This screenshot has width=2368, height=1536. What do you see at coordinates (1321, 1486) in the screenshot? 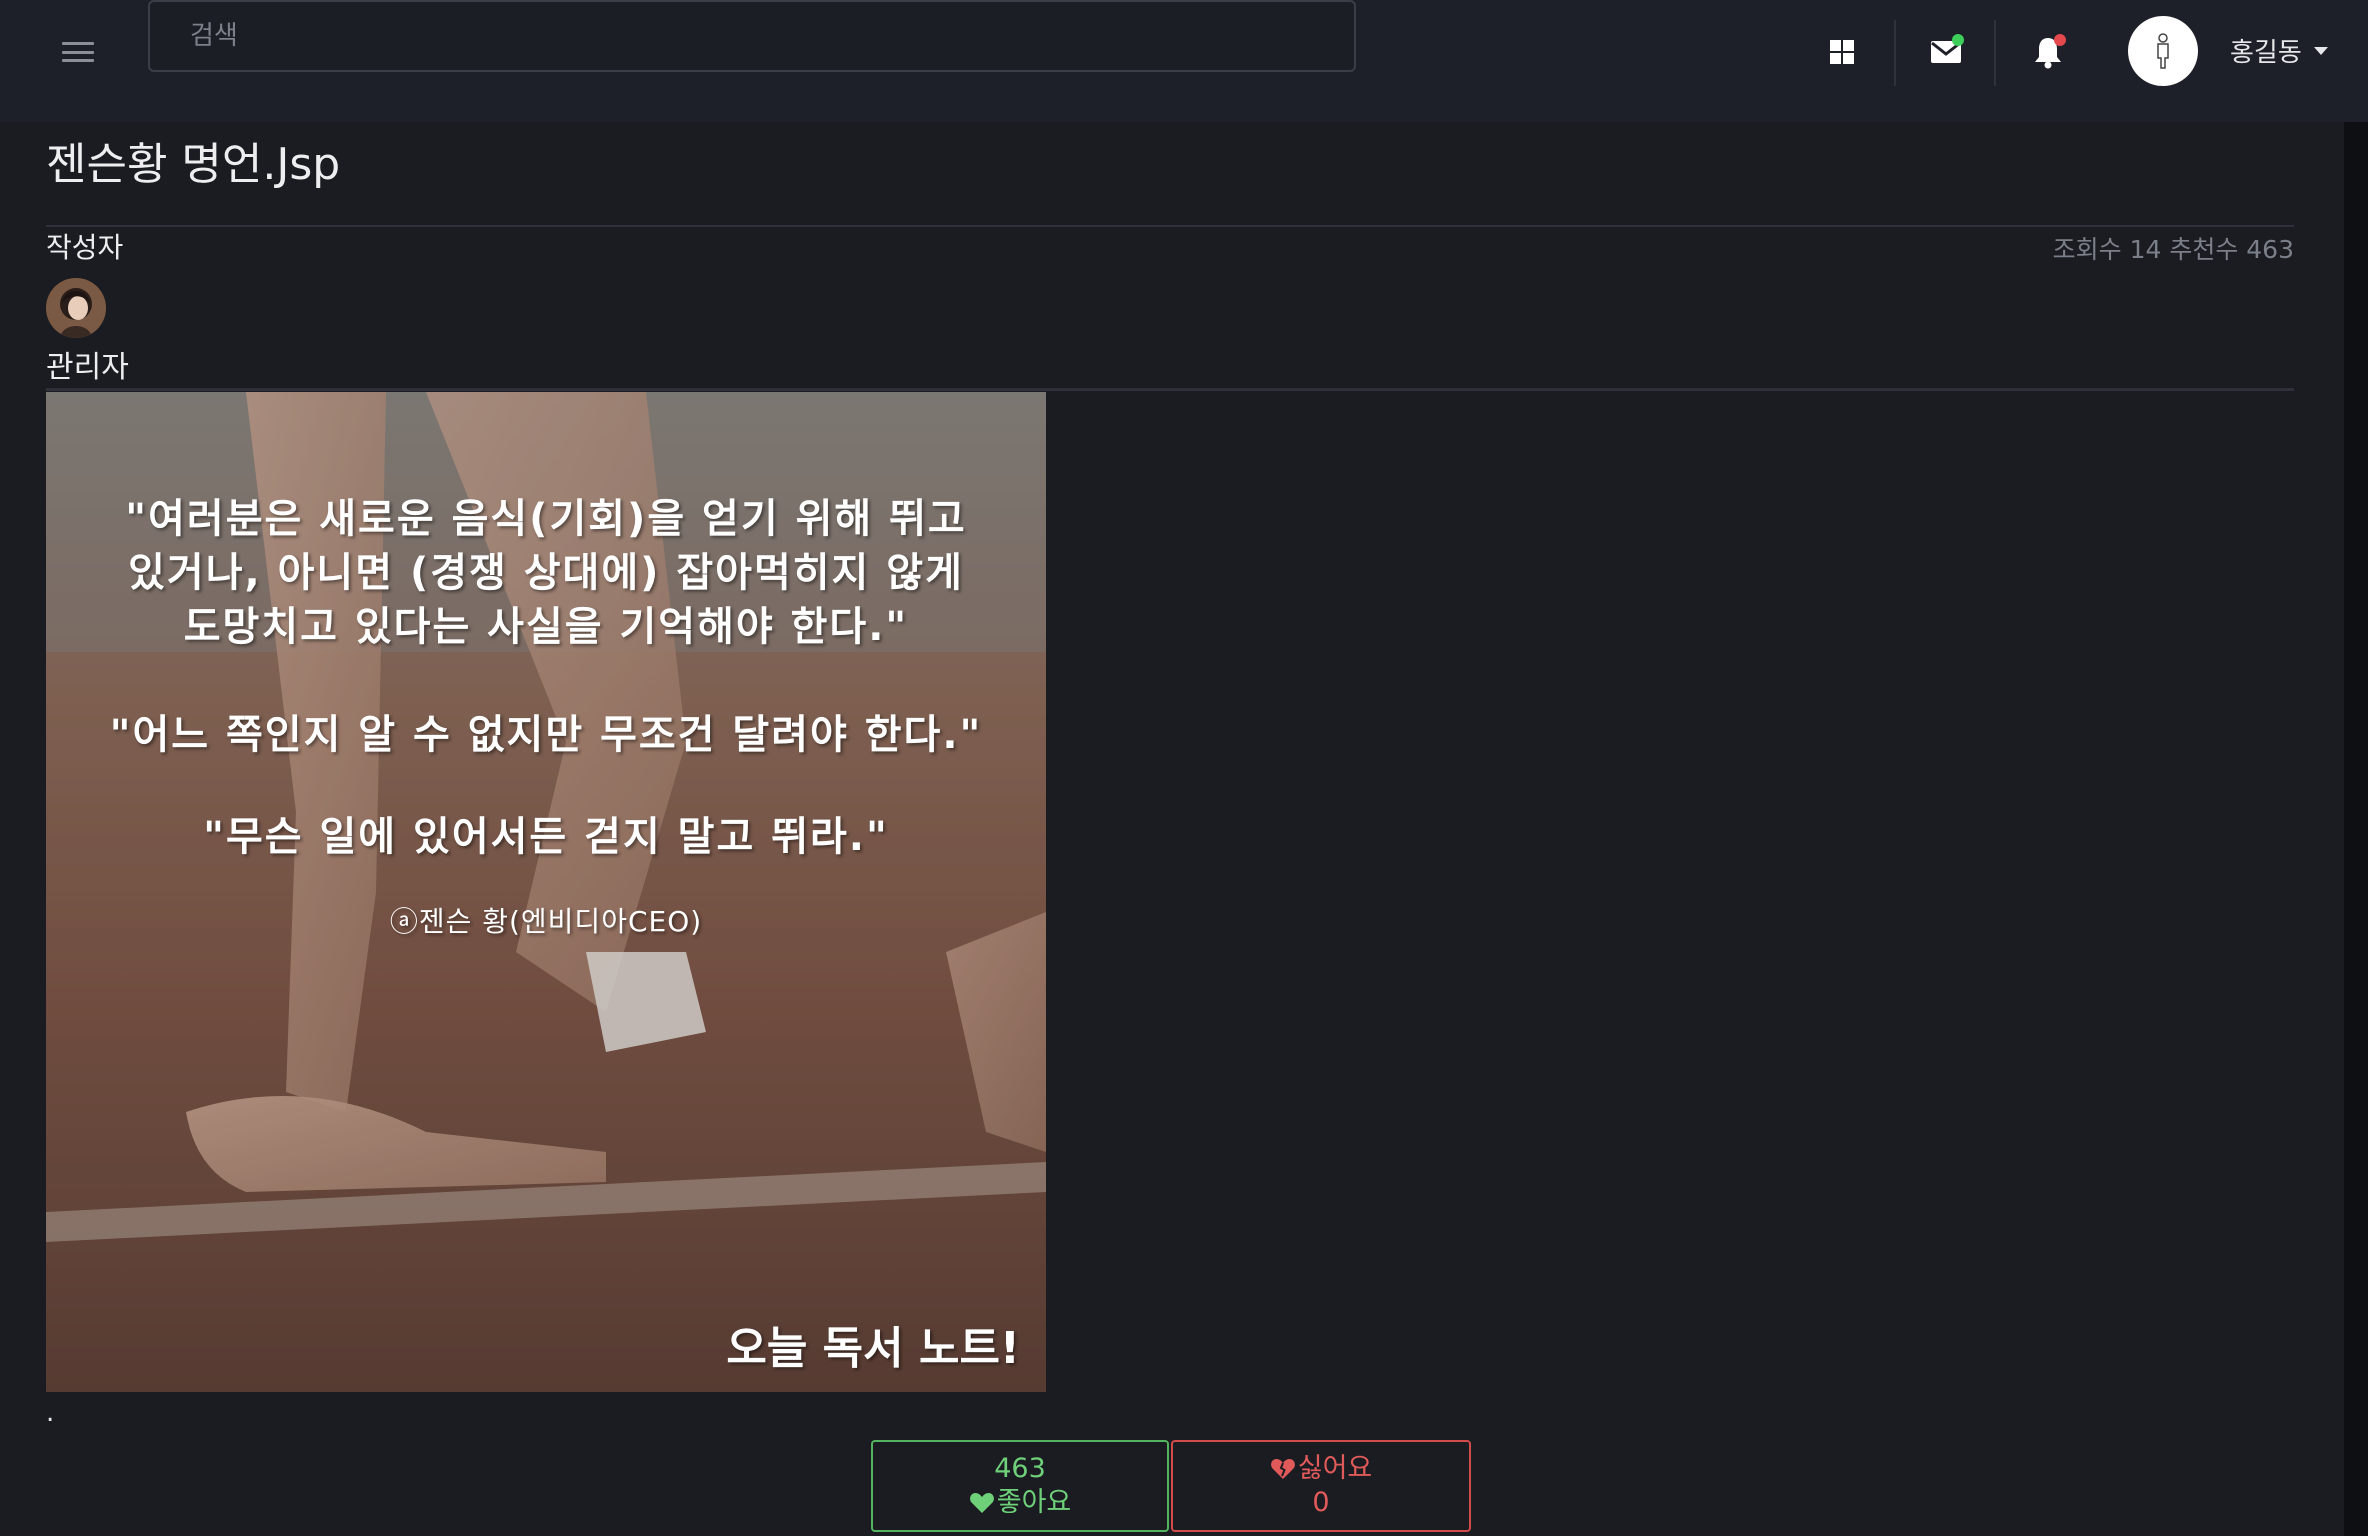
I see `dislike-button: 싫어요 0` at bounding box center [1321, 1486].